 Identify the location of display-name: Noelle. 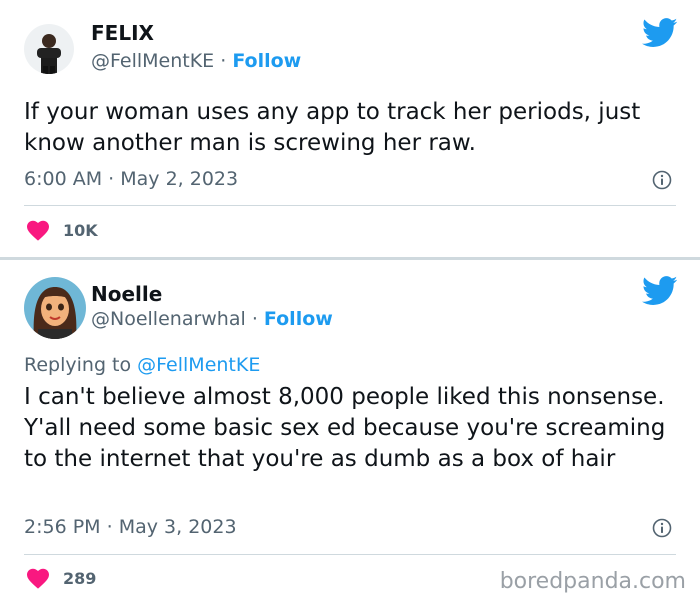
(126, 294).